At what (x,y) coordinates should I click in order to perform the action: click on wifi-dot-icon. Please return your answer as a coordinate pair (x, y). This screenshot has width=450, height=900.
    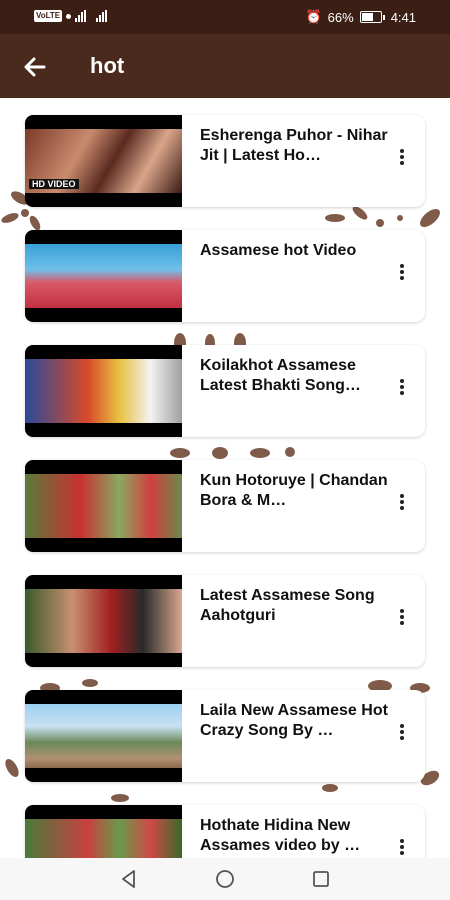
    Looking at the image, I should click on (69, 16).